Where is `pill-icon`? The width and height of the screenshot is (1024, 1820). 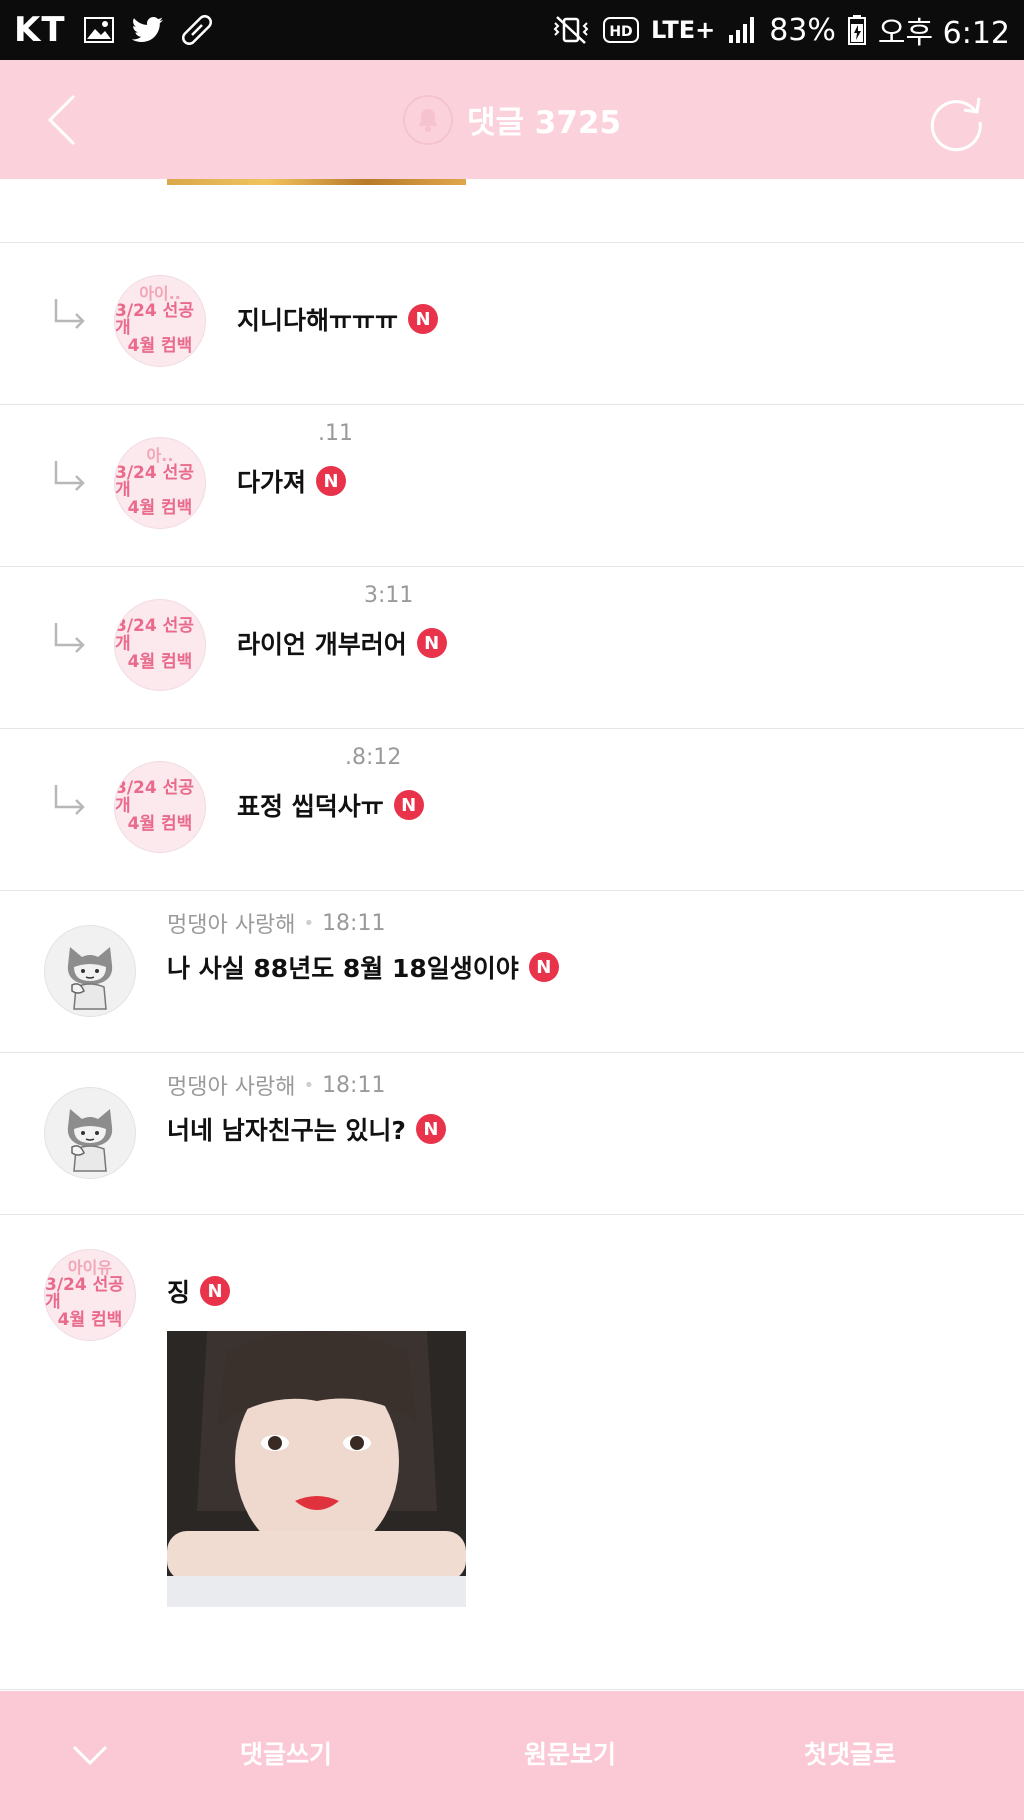
pill-icon is located at coordinates (196, 30).